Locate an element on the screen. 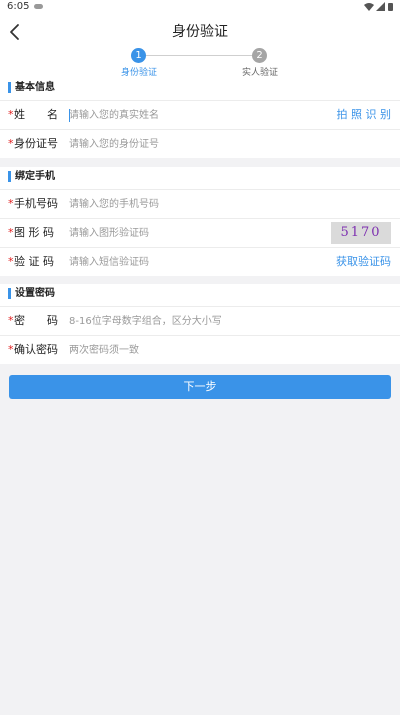  id-label: 身份证号 is located at coordinates (36, 143).